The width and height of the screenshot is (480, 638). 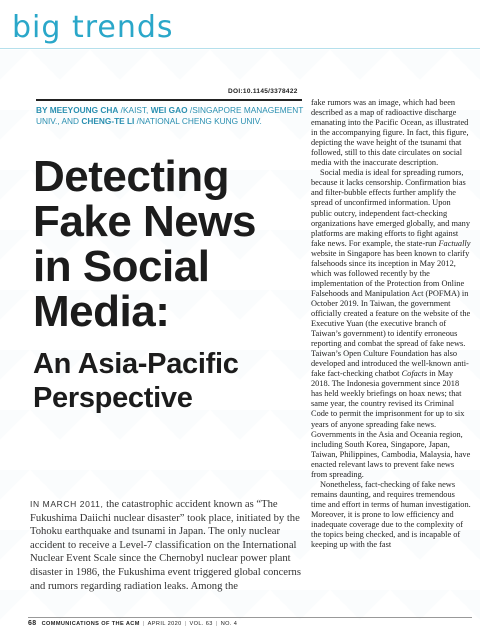 I want to click on article-title: Detecting Fake News in Social Media:, so click(x=144, y=244).